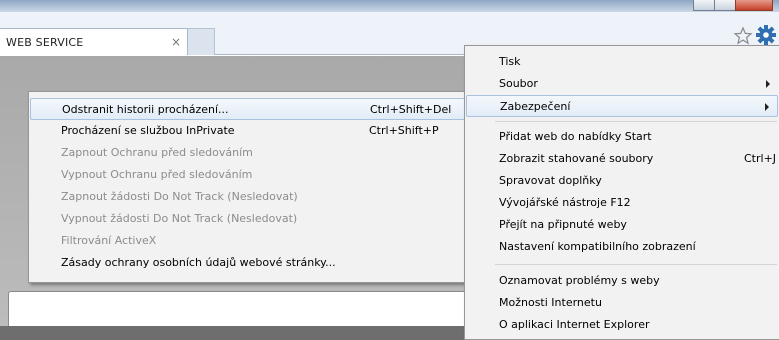 The height and width of the screenshot is (340, 779). What do you see at coordinates (201, 41) in the screenshot?
I see `new-tab-button` at bounding box center [201, 41].